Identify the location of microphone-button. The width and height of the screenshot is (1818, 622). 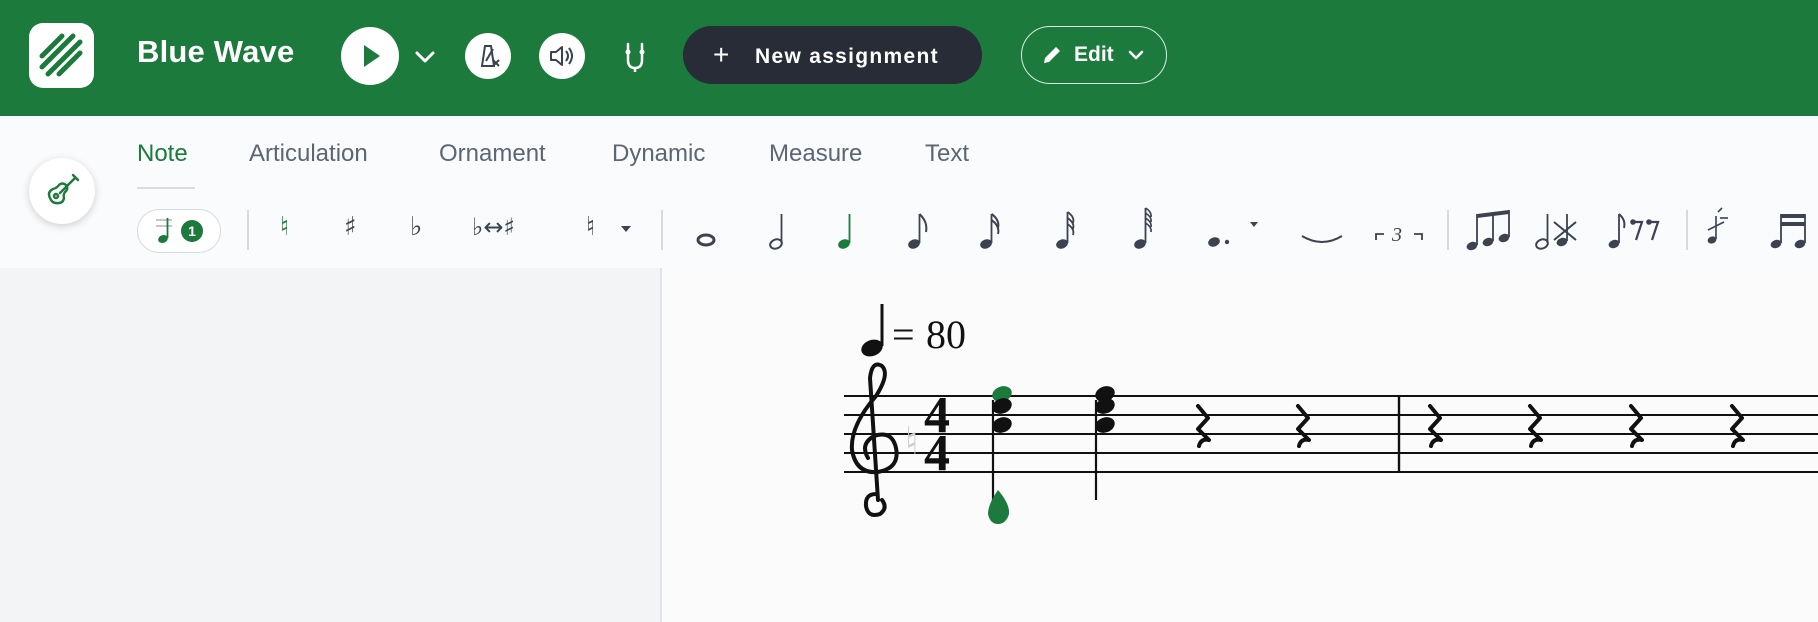
(635, 57).